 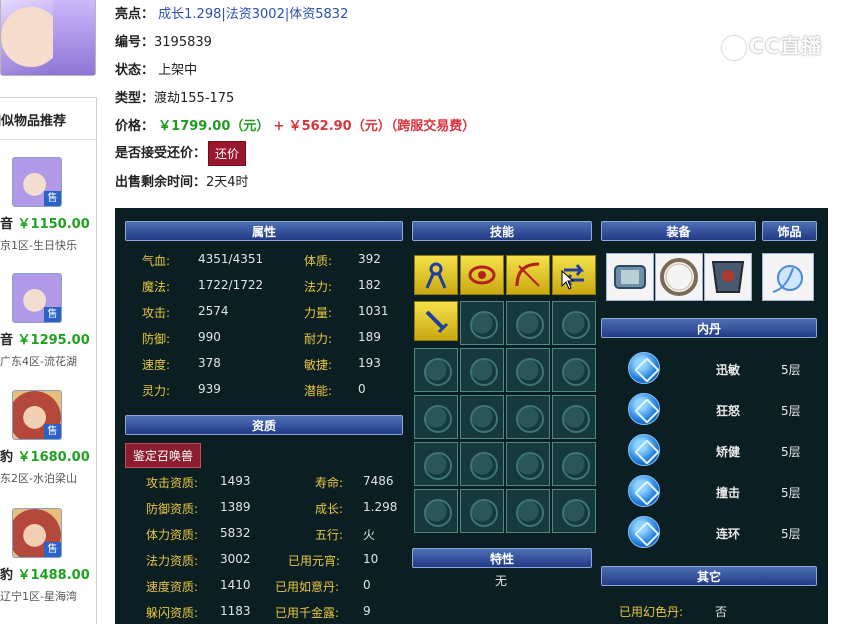 I want to click on type-row: 类型：渡劫155-175, so click(x=175, y=98).